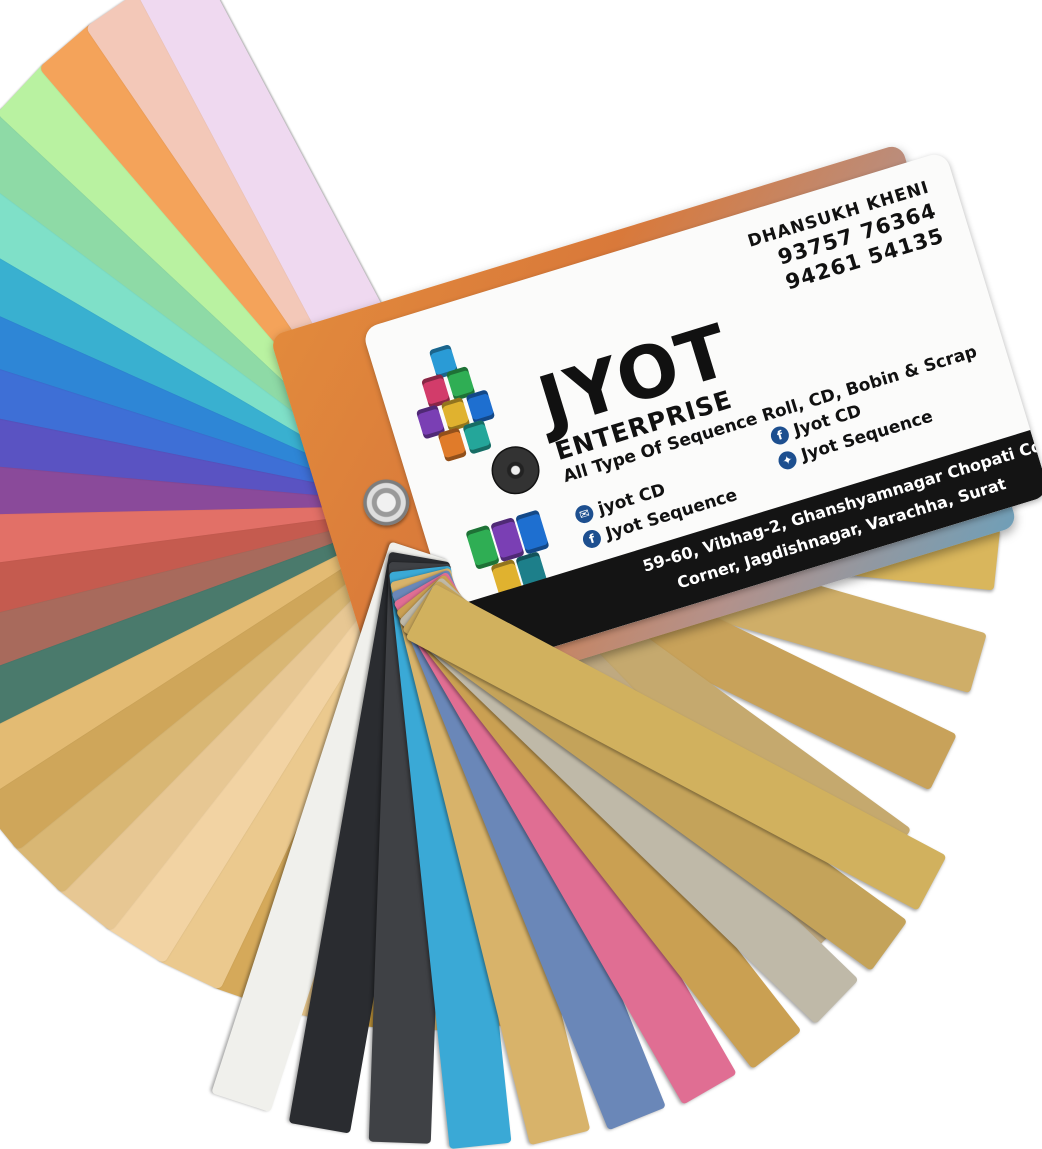 This screenshot has width=1042, height=1149. I want to click on email-icon: ✉, so click(584, 514).